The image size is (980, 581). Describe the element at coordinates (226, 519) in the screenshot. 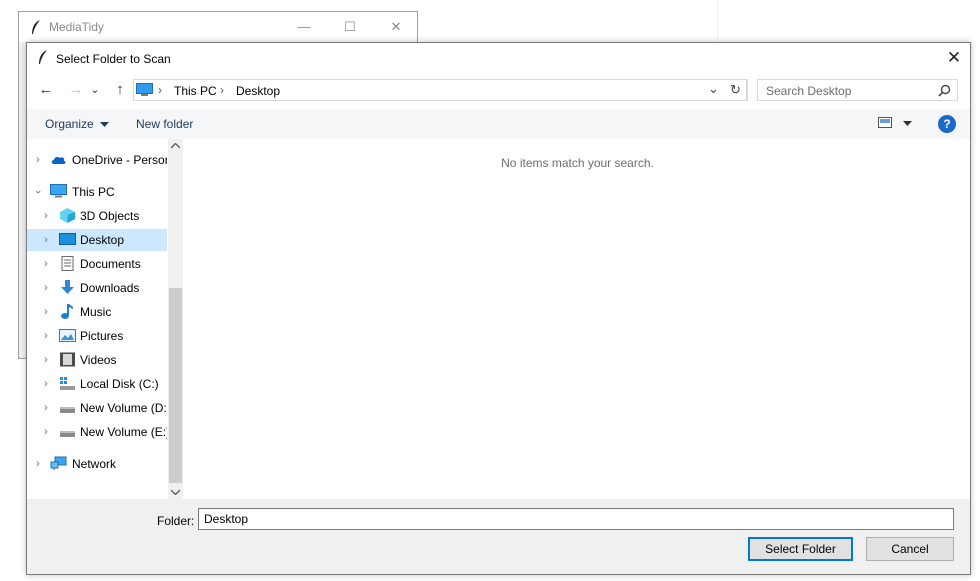

I see `folder-name-value: Desktop` at that location.